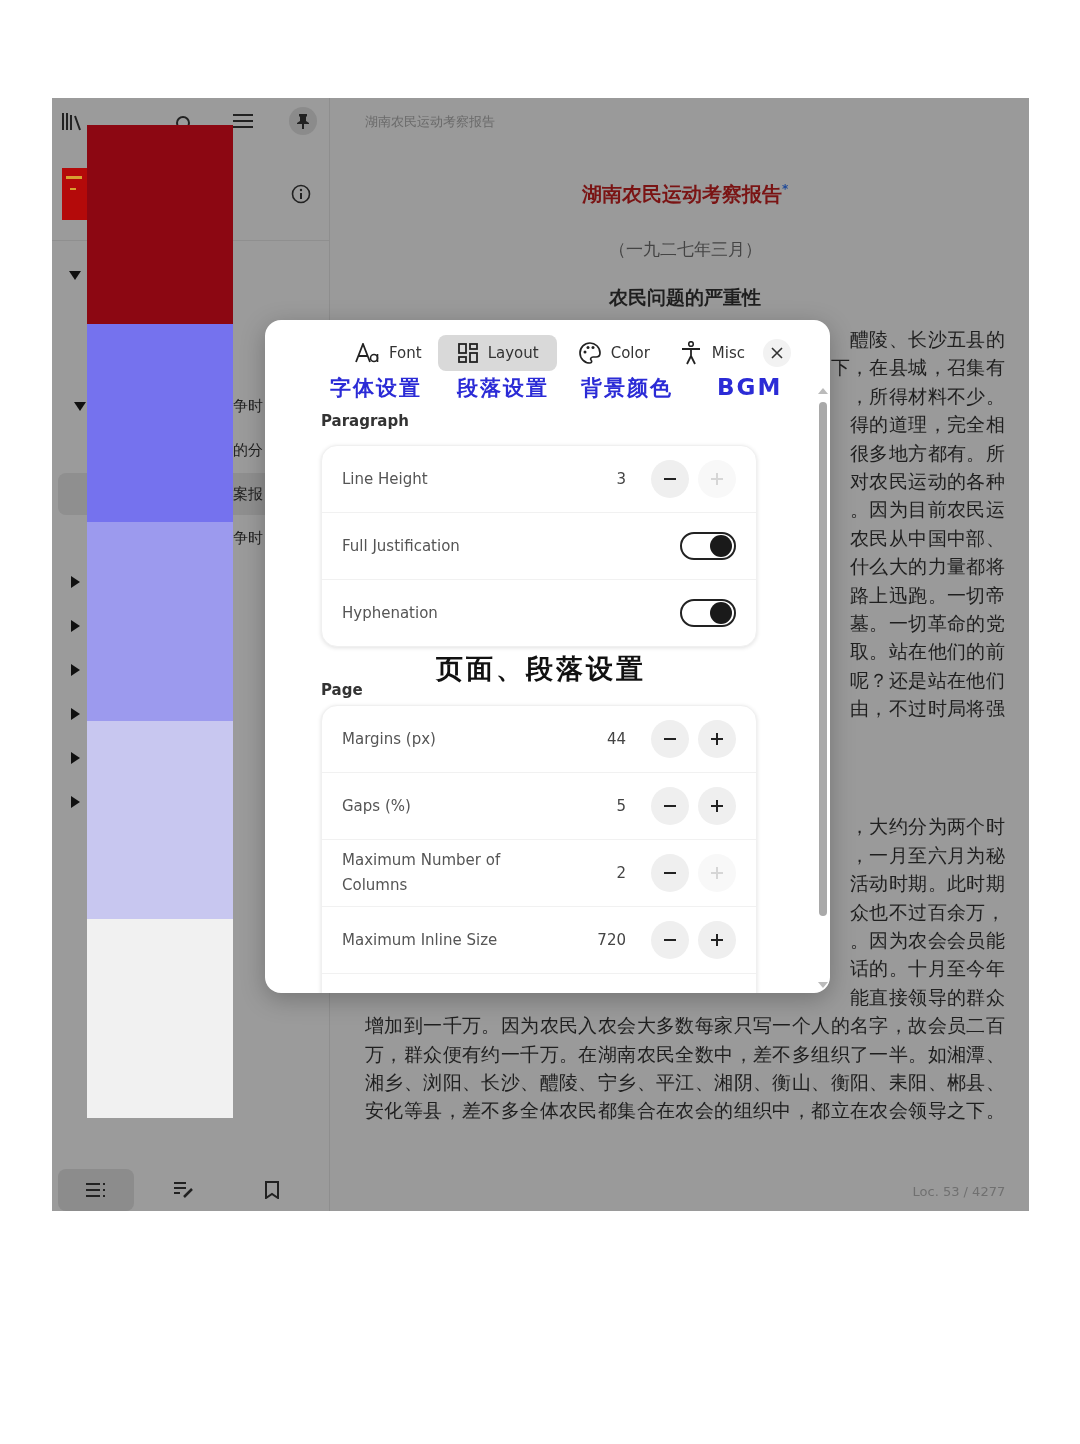  What do you see at coordinates (823, 688) in the screenshot?
I see `scrollbar` at bounding box center [823, 688].